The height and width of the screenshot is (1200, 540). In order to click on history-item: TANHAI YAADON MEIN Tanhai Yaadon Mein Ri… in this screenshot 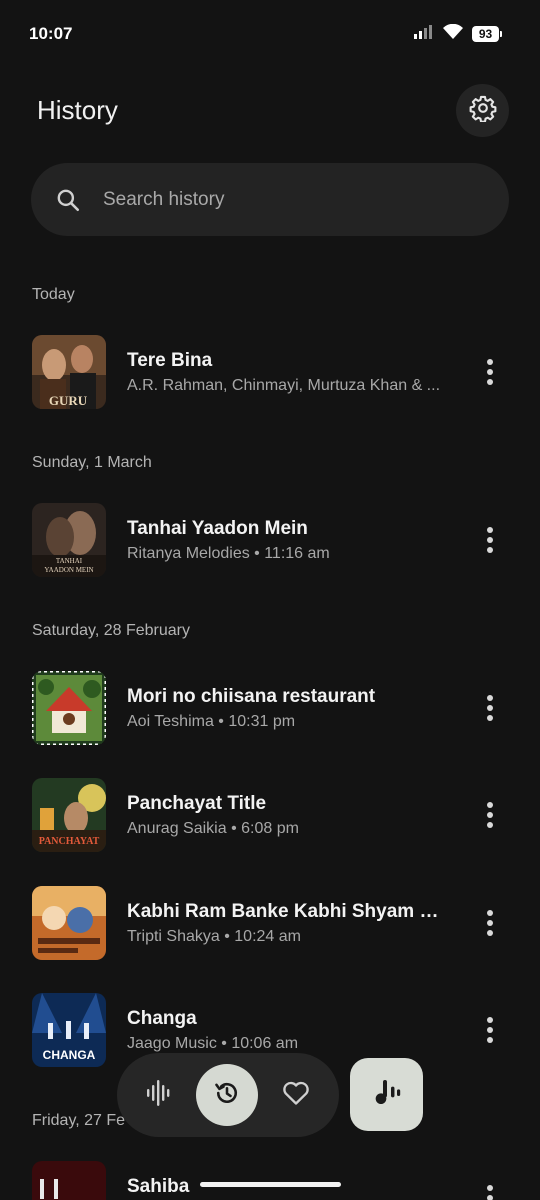, I will do `click(270, 540)`.